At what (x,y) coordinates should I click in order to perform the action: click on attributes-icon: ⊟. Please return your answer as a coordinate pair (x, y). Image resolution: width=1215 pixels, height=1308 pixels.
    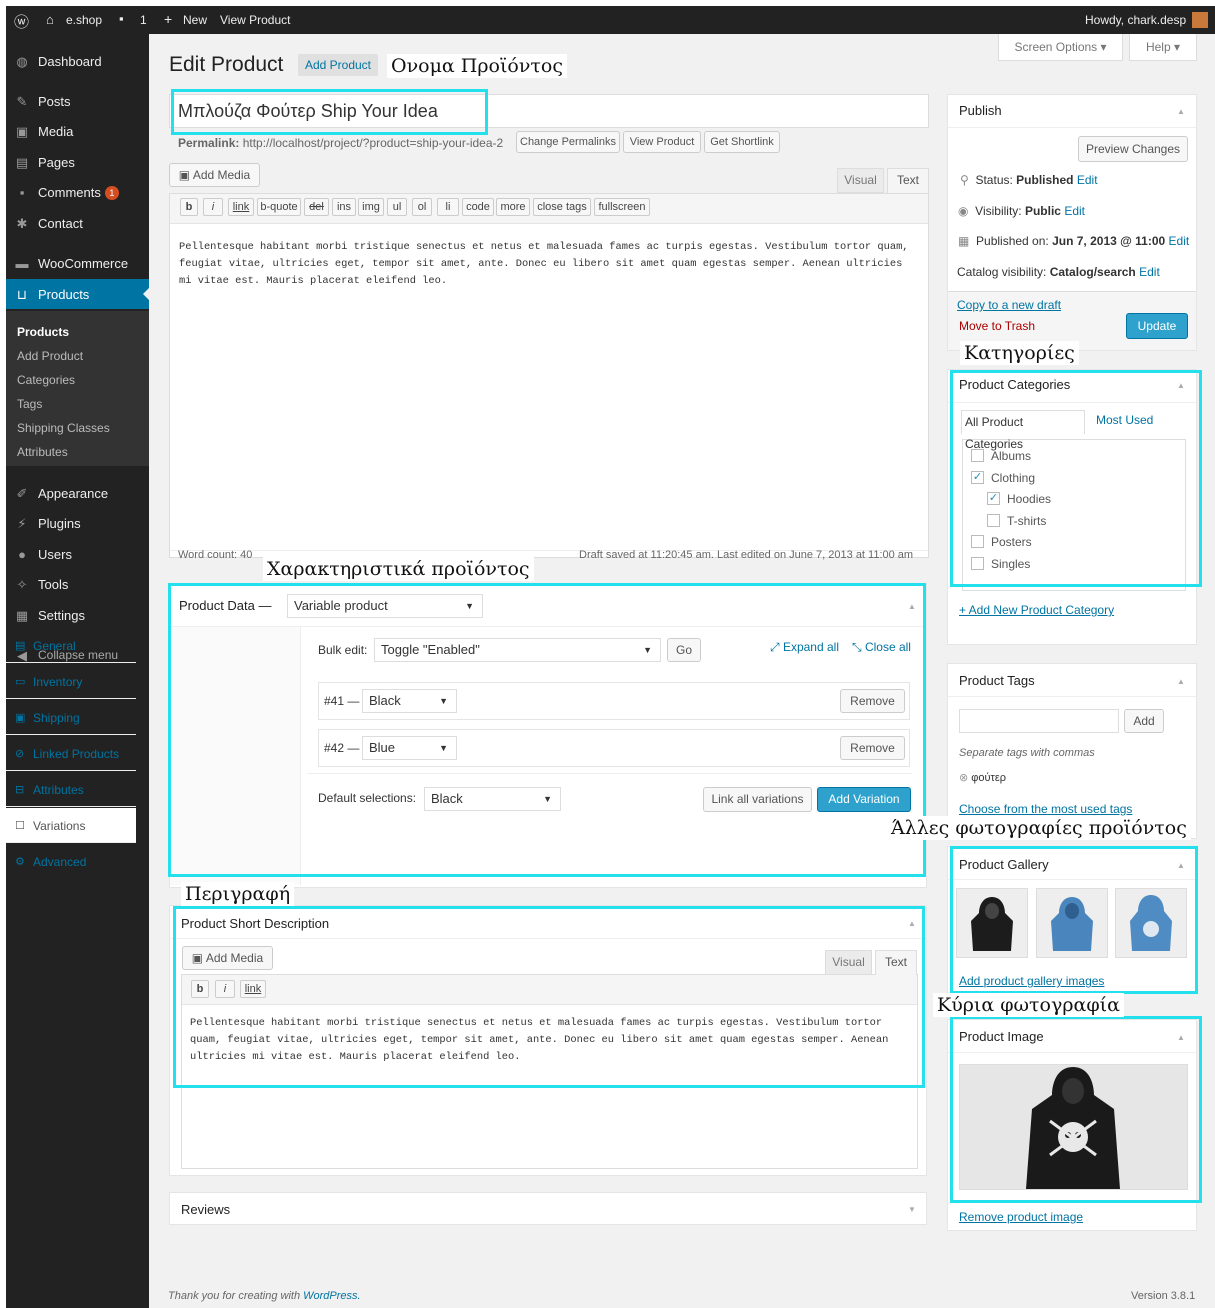
    Looking at the image, I should click on (20, 790).